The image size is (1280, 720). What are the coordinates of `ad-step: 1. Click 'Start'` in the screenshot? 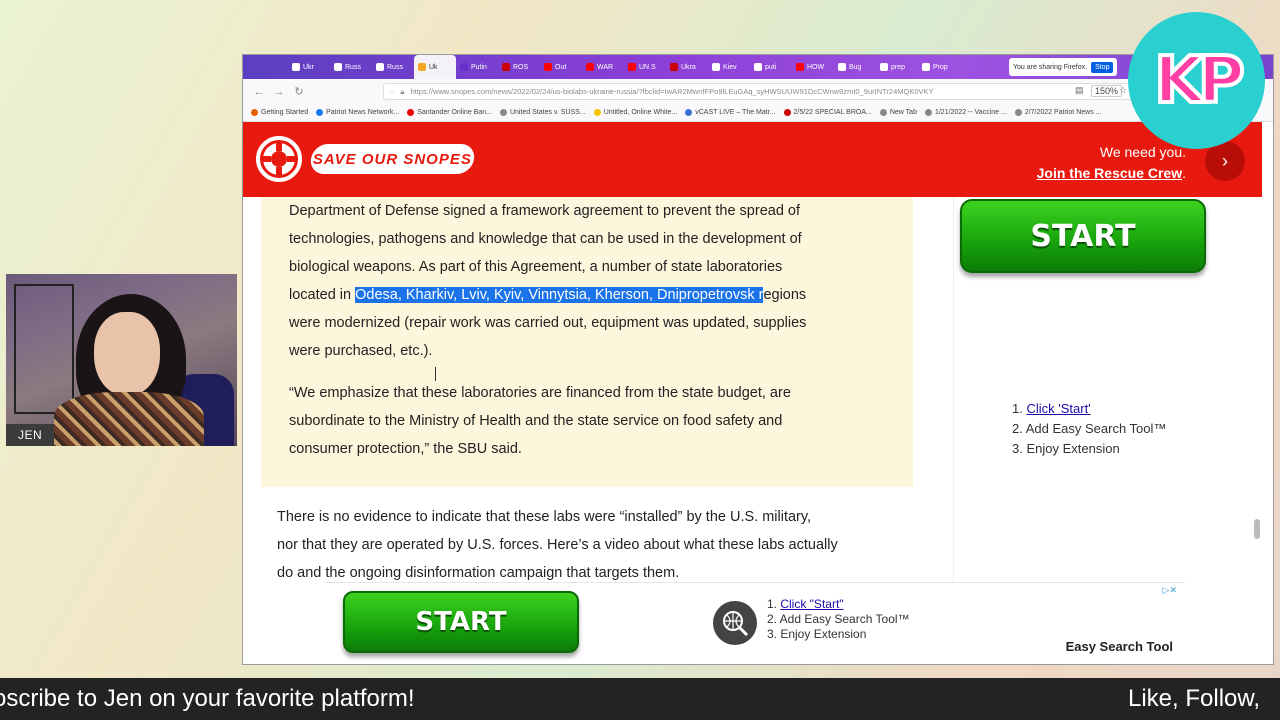 It's located at (1089, 409).